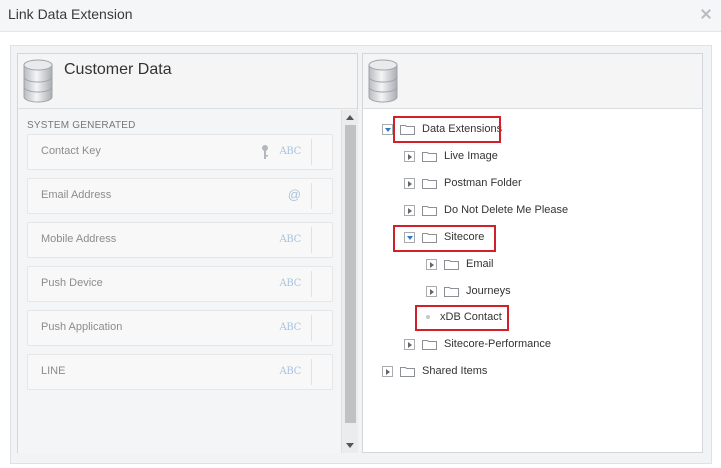 This screenshot has width=721, height=468. I want to click on scroll-down-arrow-icon, so click(350, 445).